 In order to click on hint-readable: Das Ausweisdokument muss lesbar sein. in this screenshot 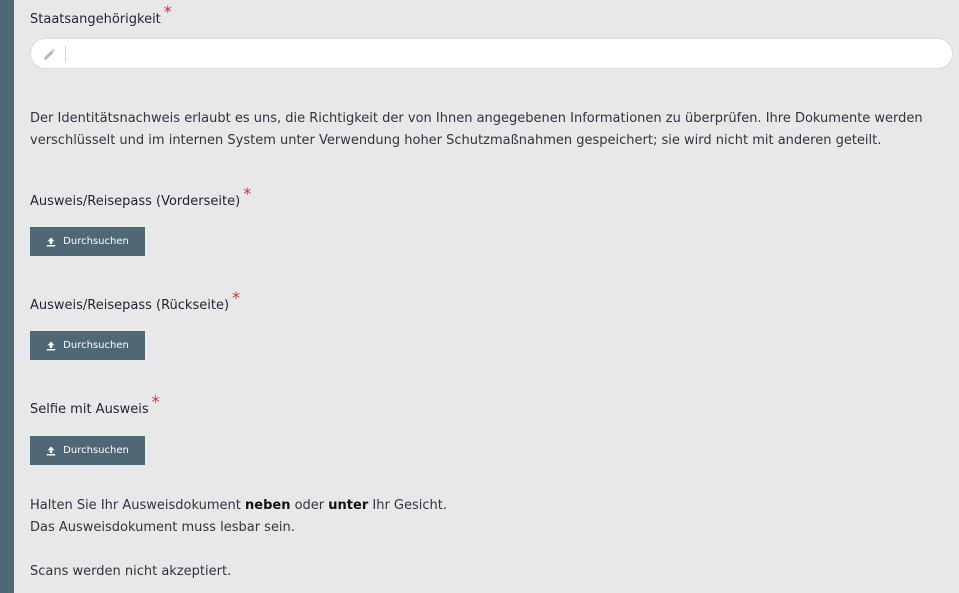, I will do `click(162, 527)`.